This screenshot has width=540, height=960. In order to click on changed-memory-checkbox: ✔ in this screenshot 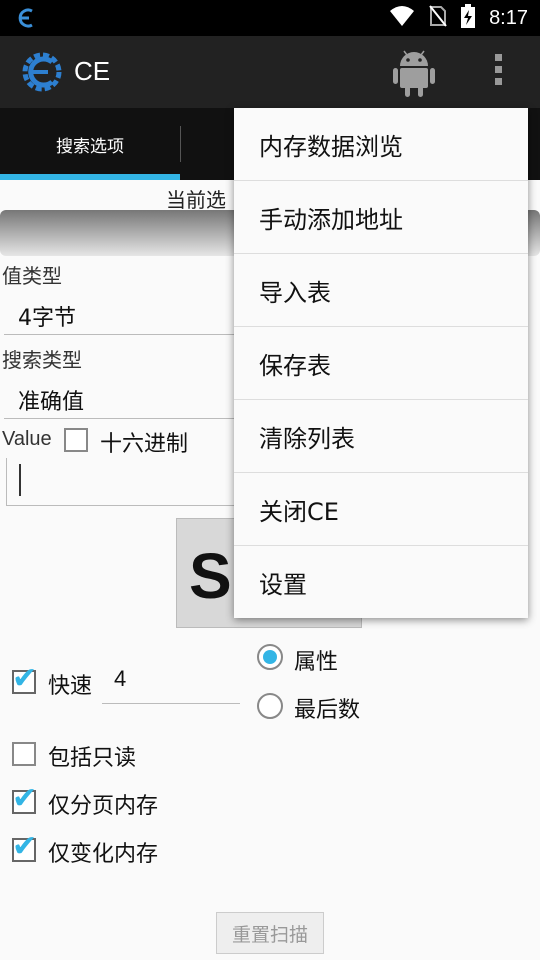, I will do `click(24, 847)`.